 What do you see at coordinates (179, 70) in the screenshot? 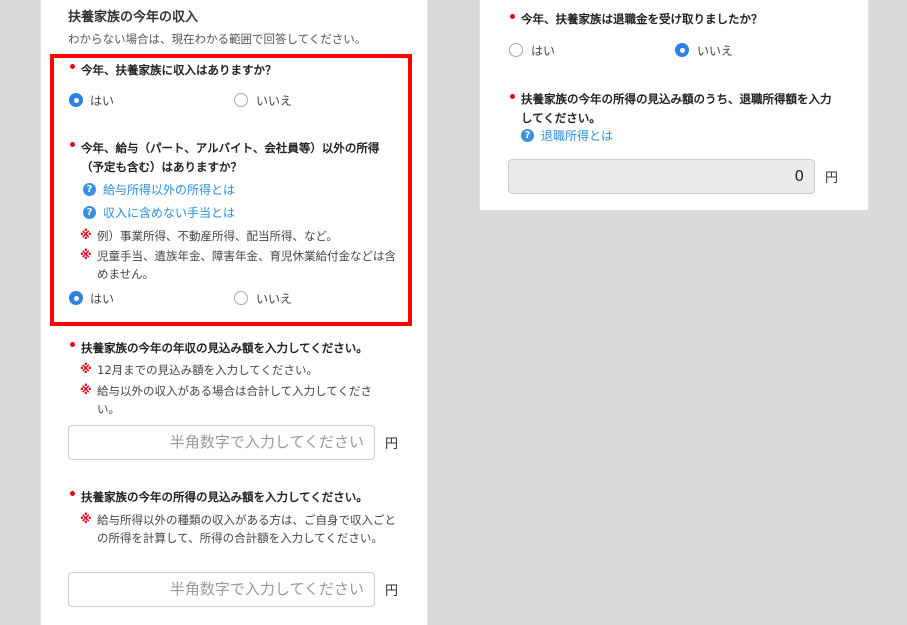
I see `q1-label: 今年、扶養家族に収入はありますか？` at bounding box center [179, 70].